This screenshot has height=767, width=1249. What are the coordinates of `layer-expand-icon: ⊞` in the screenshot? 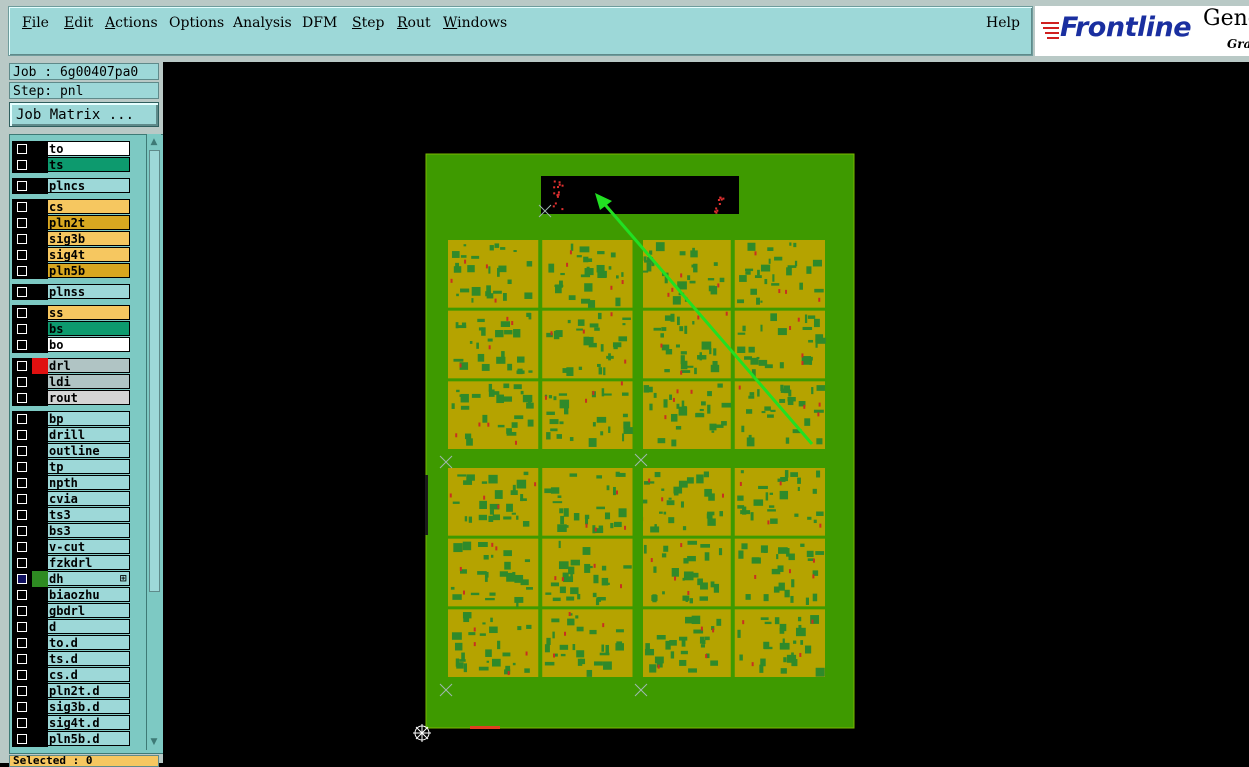 It's located at (123, 578).